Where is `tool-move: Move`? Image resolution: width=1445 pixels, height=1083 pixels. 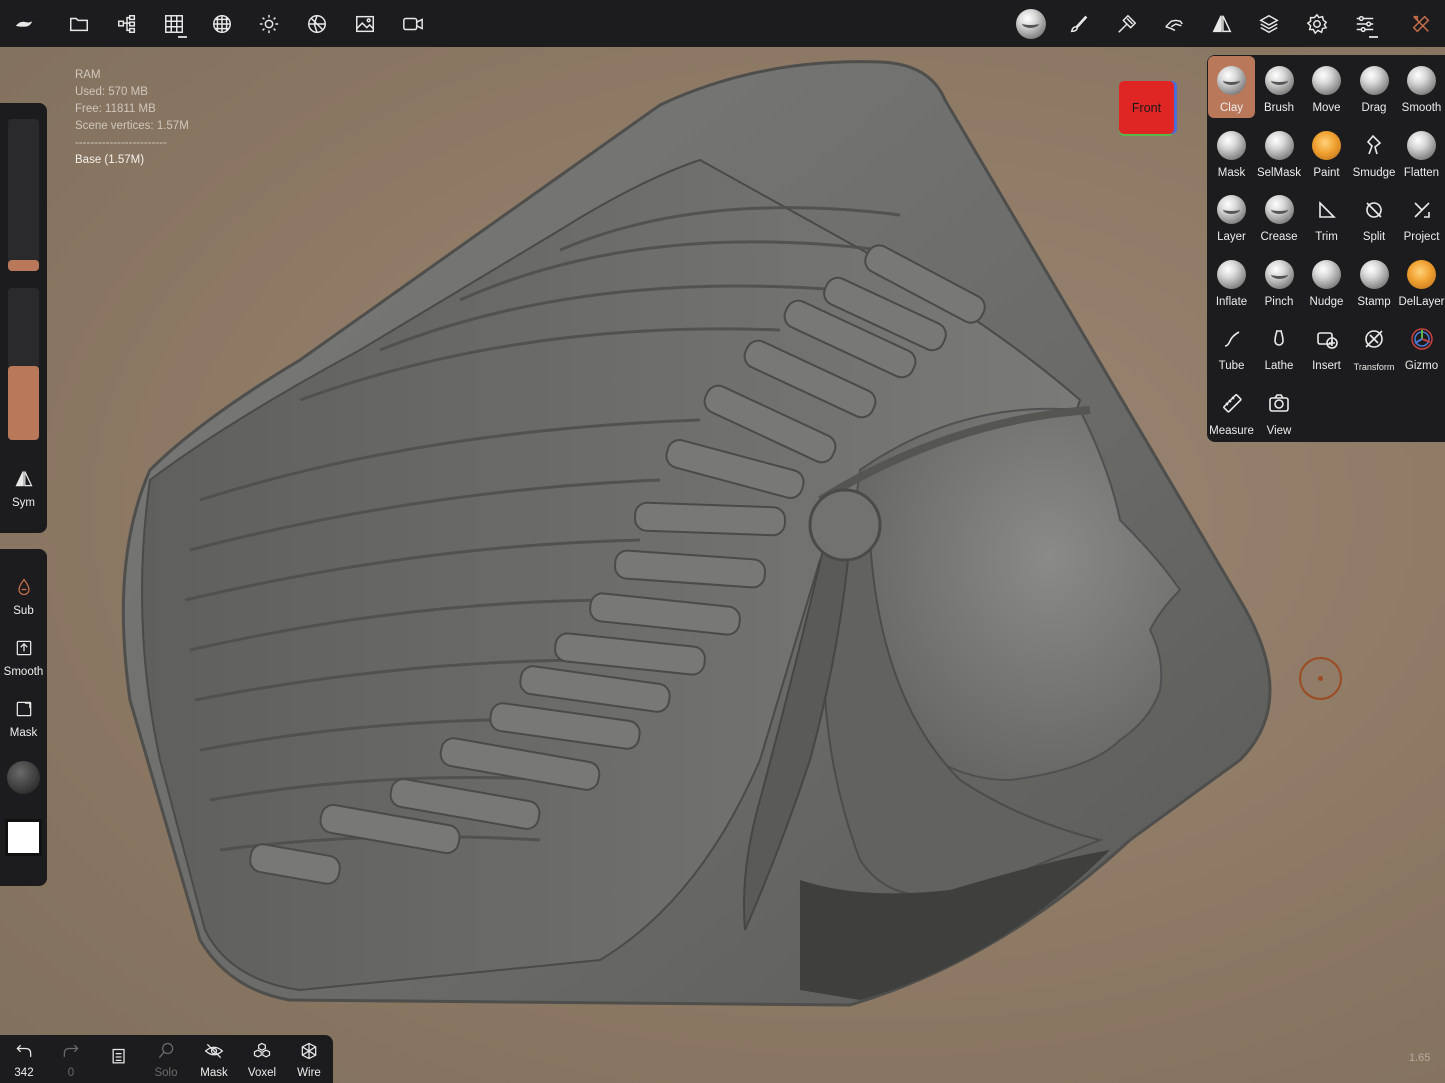 tool-move: Move is located at coordinates (1326, 87).